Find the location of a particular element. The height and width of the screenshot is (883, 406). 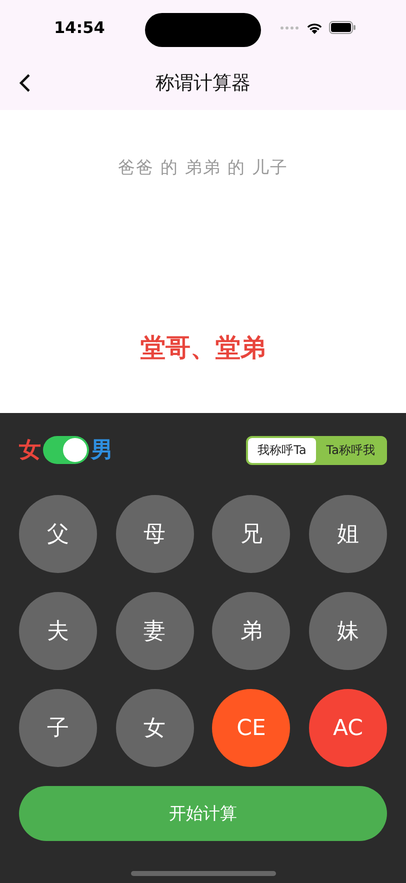

relation-key: 妹 is located at coordinates (347, 631).